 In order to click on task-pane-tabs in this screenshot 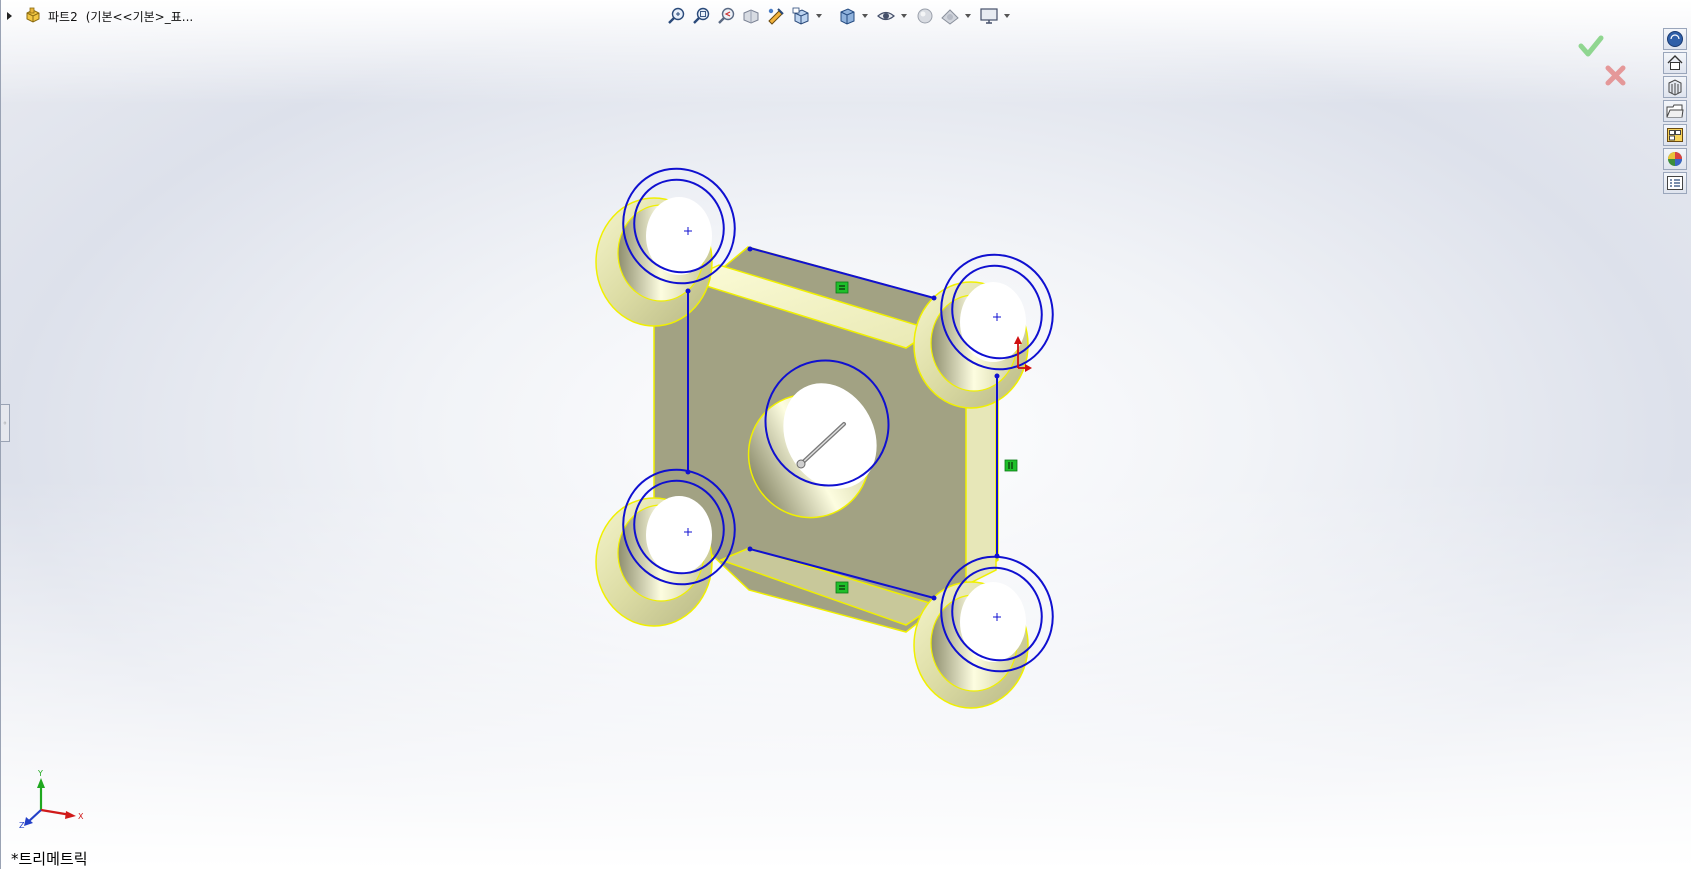, I will do `click(1677, 111)`.